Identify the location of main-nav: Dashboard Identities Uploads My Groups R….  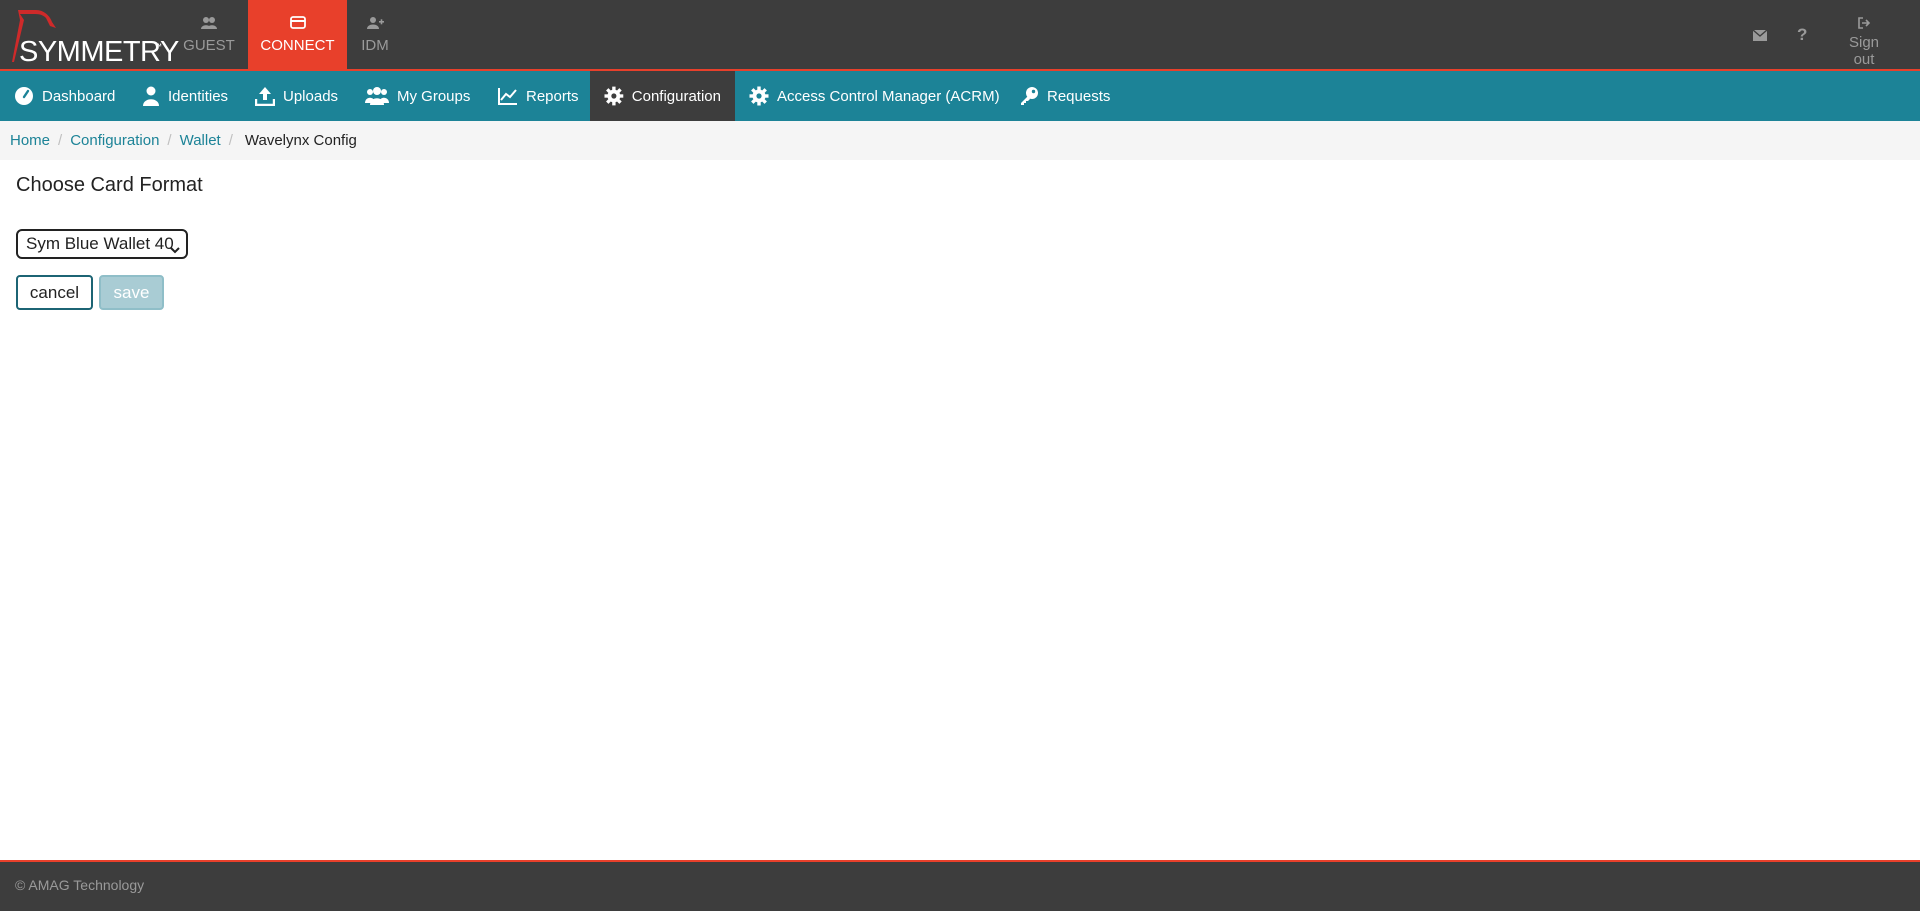
(960, 96).